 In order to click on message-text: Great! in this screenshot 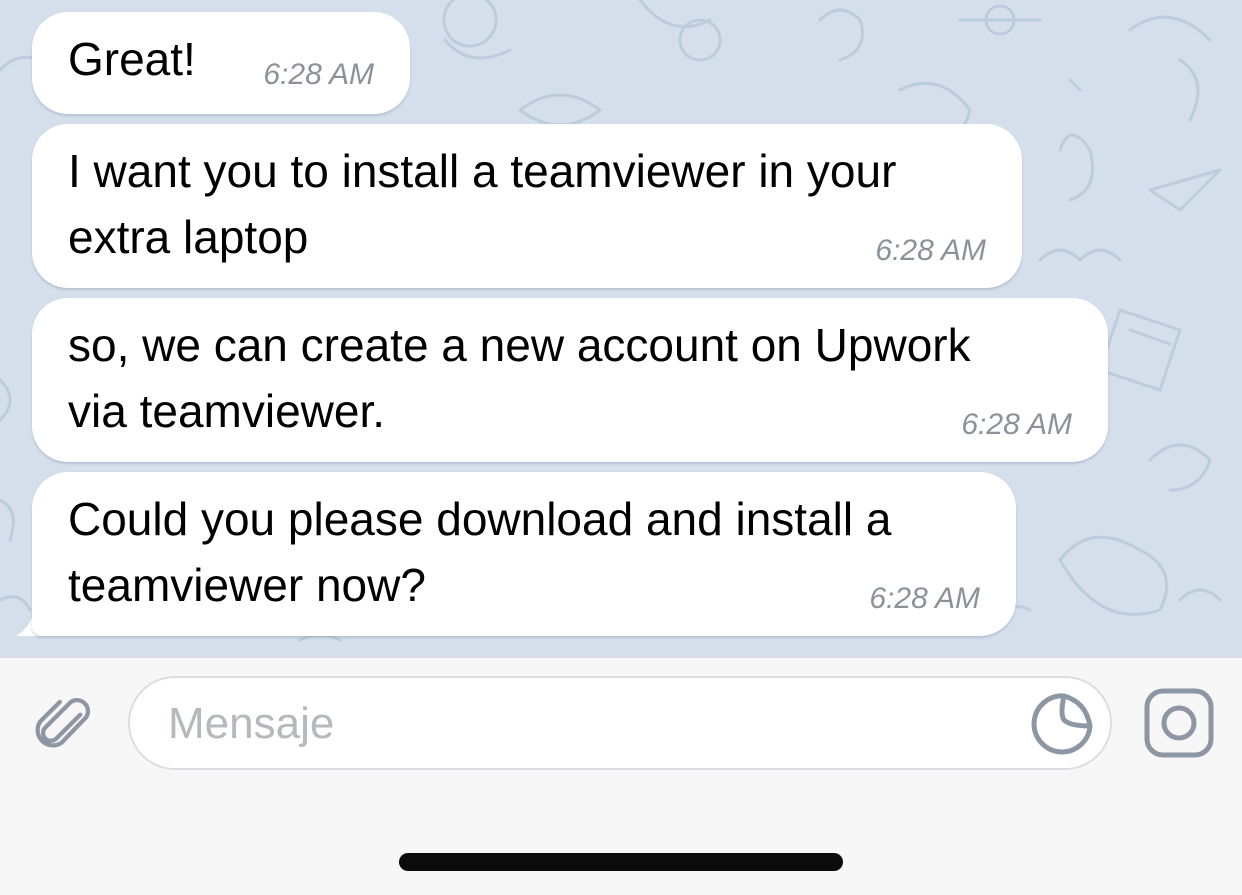, I will do `click(132, 59)`.